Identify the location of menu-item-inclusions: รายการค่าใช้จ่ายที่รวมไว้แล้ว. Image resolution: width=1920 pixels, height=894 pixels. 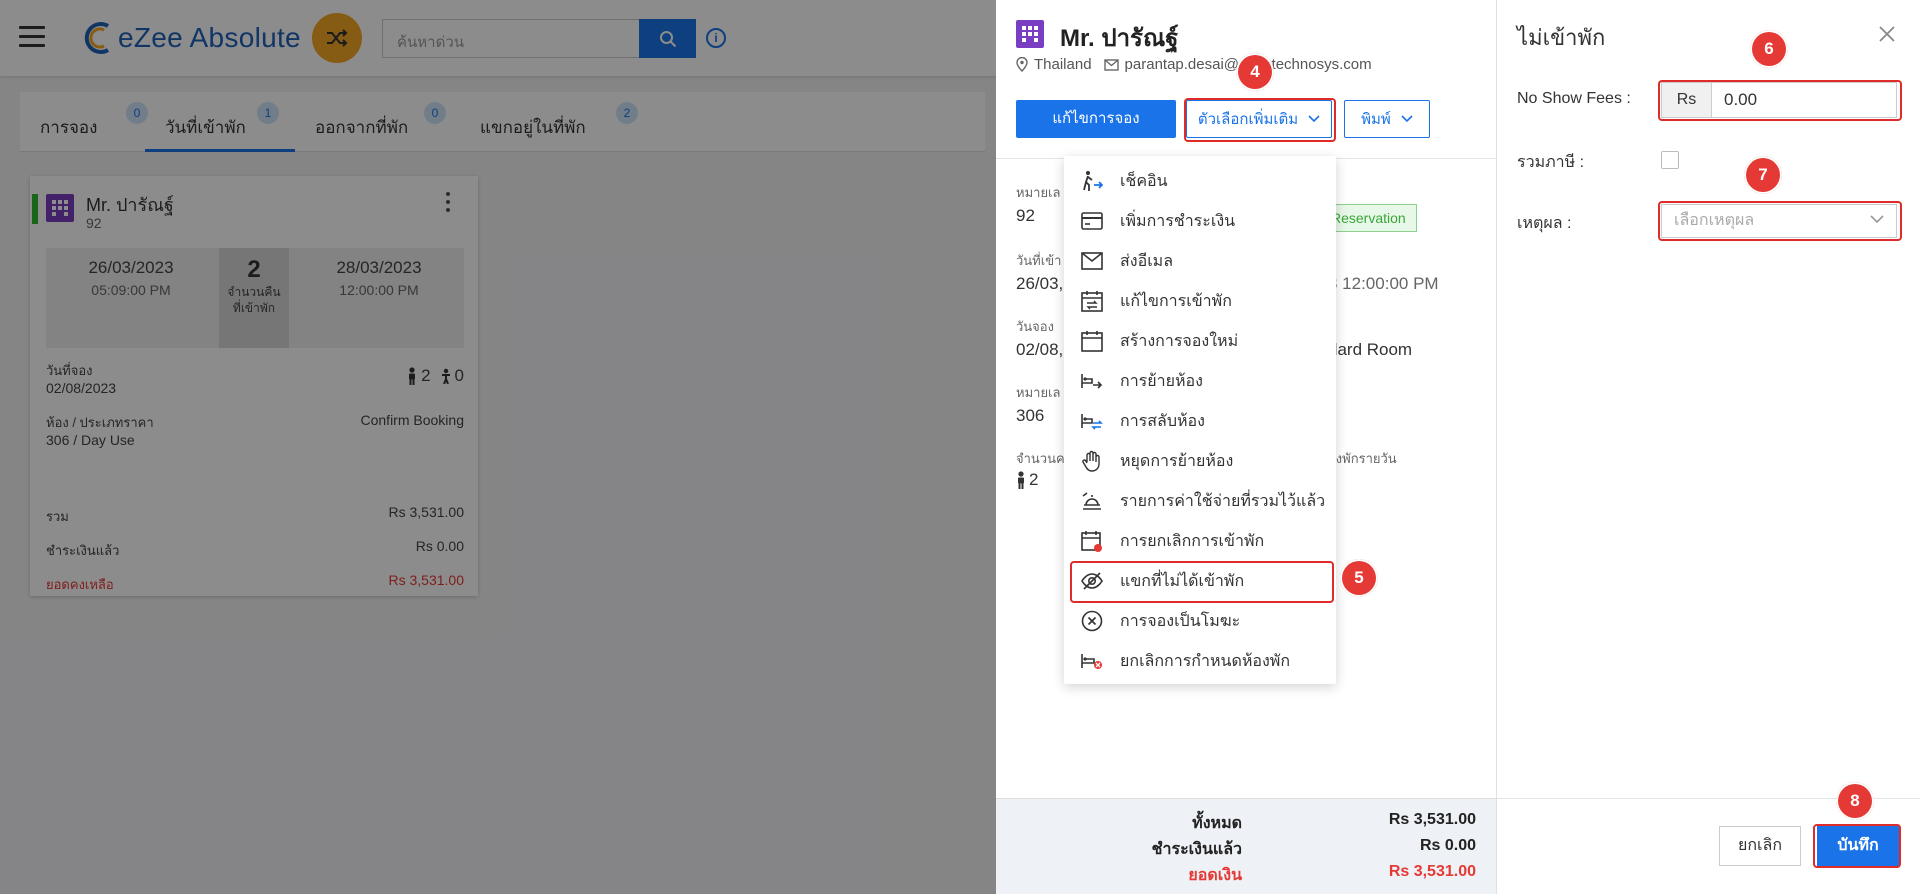
(1200, 501).